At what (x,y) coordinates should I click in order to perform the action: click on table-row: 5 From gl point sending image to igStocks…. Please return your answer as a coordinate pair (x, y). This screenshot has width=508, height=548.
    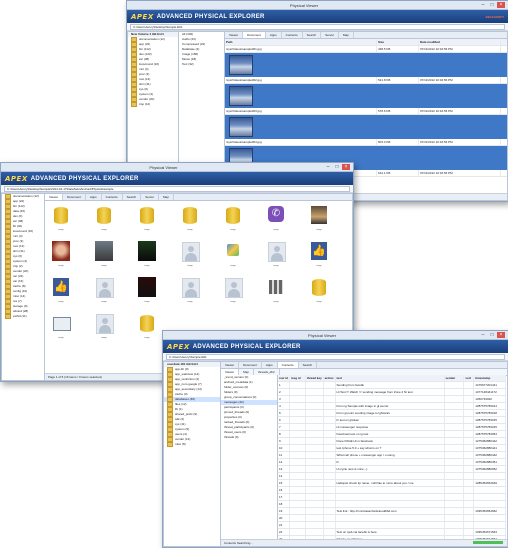
    Looking at the image, I should click on (392, 413).